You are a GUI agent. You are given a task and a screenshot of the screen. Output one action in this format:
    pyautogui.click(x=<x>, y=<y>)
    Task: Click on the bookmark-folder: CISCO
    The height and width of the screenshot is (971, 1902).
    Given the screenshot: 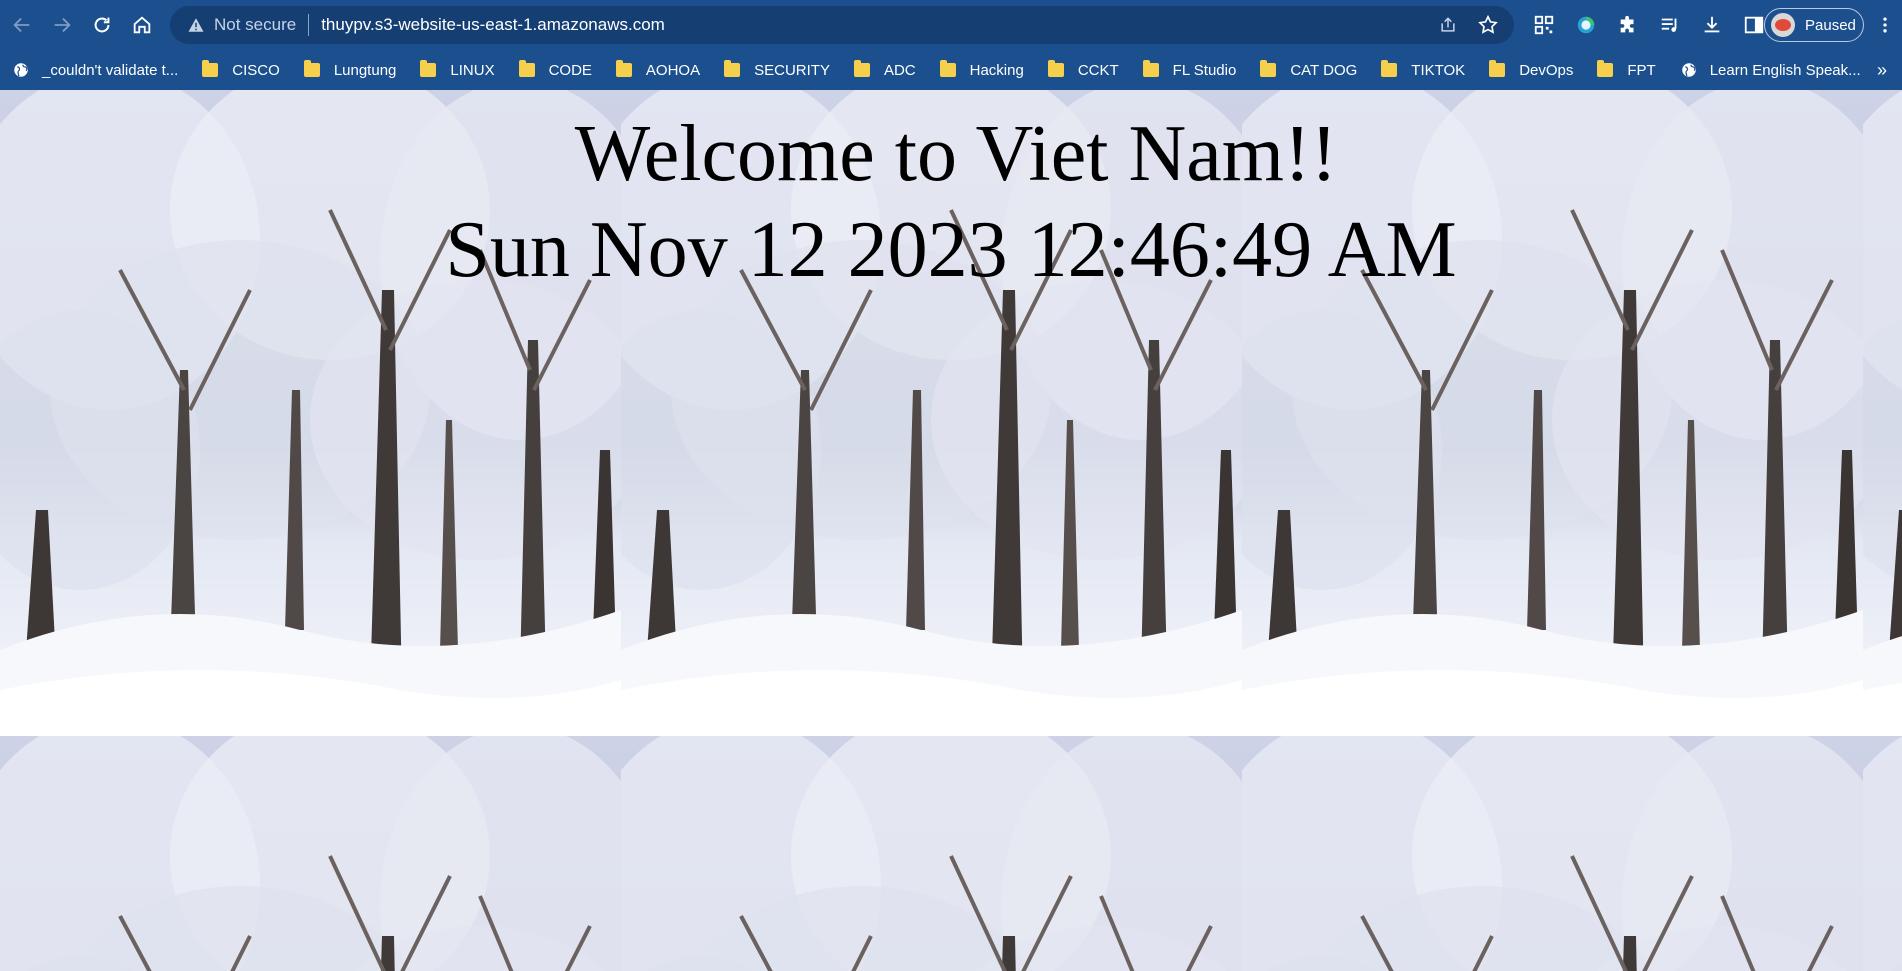 What is the action you would take?
    pyautogui.click(x=246, y=70)
    